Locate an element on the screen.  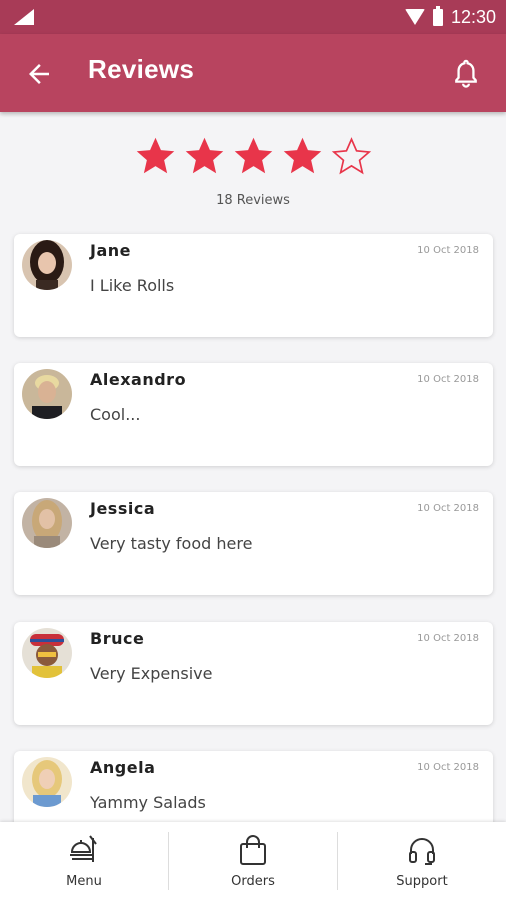
nav-menu: Menu is located at coordinates (84, 861).